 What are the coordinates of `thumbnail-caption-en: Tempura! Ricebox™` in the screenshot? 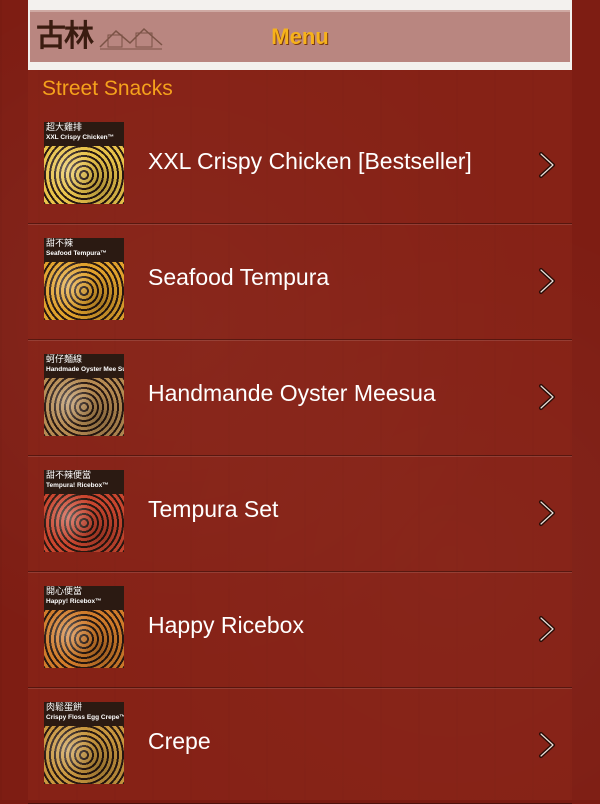 It's located at (77, 485).